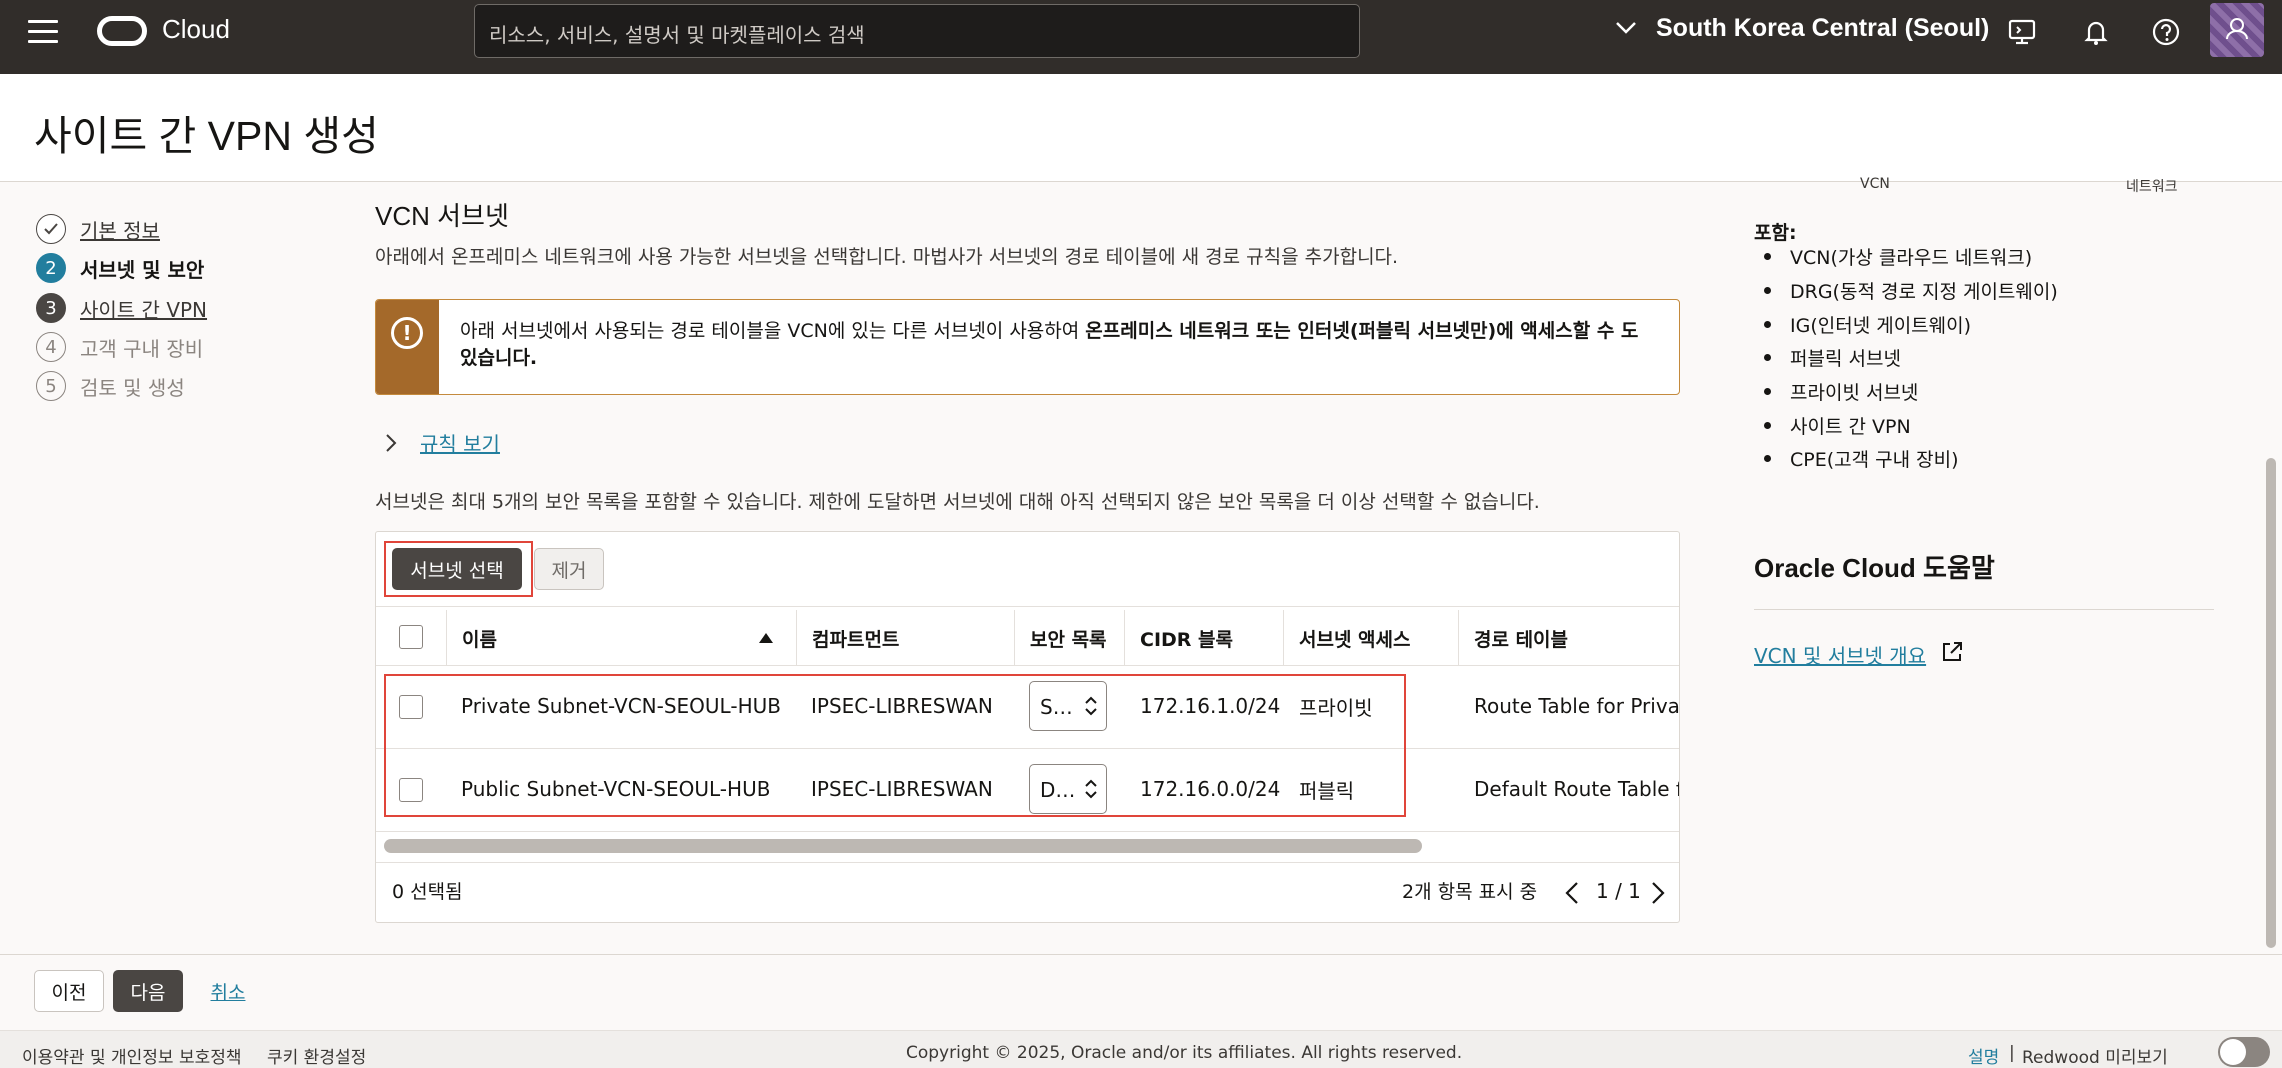  Describe the element at coordinates (1911, 258) in the screenshot. I see `includes-item: VCN(가상 클라우드 네트워크)` at that location.